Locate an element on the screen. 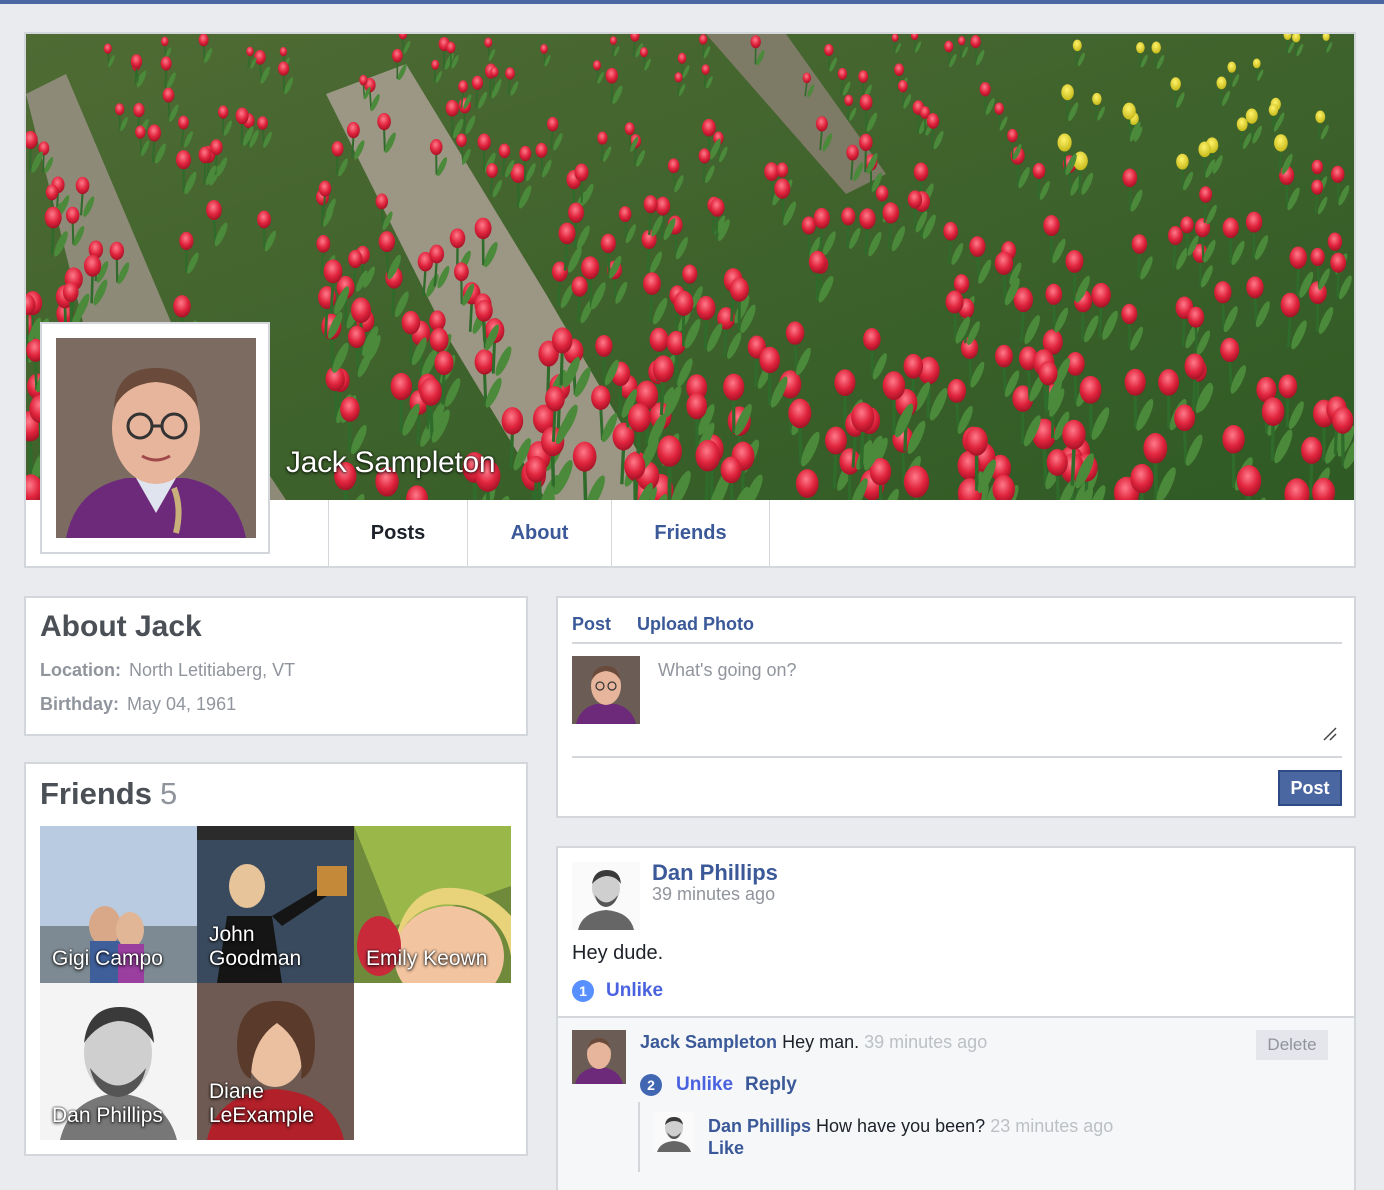  composer-tab-post: Post is located at coordinates (591, 624).